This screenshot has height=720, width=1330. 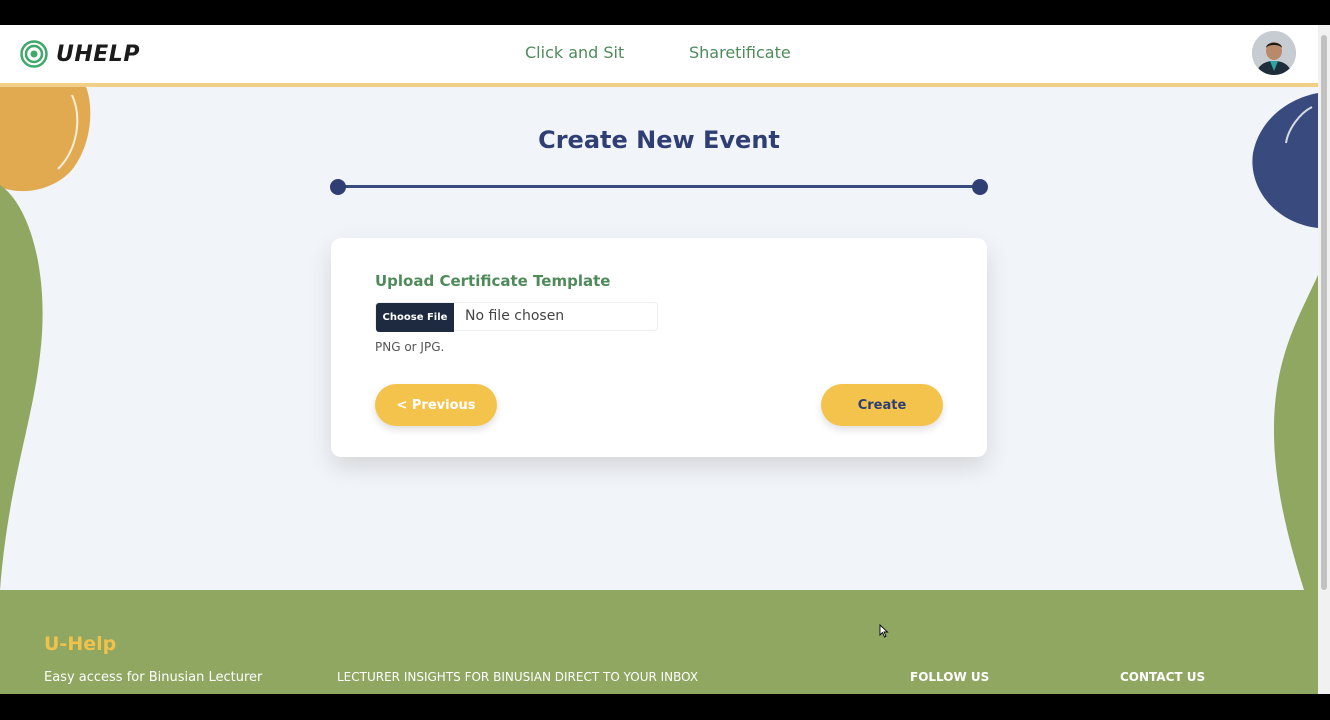 I want to click on mouse-pointer-icon, so click(x=884, y=631).